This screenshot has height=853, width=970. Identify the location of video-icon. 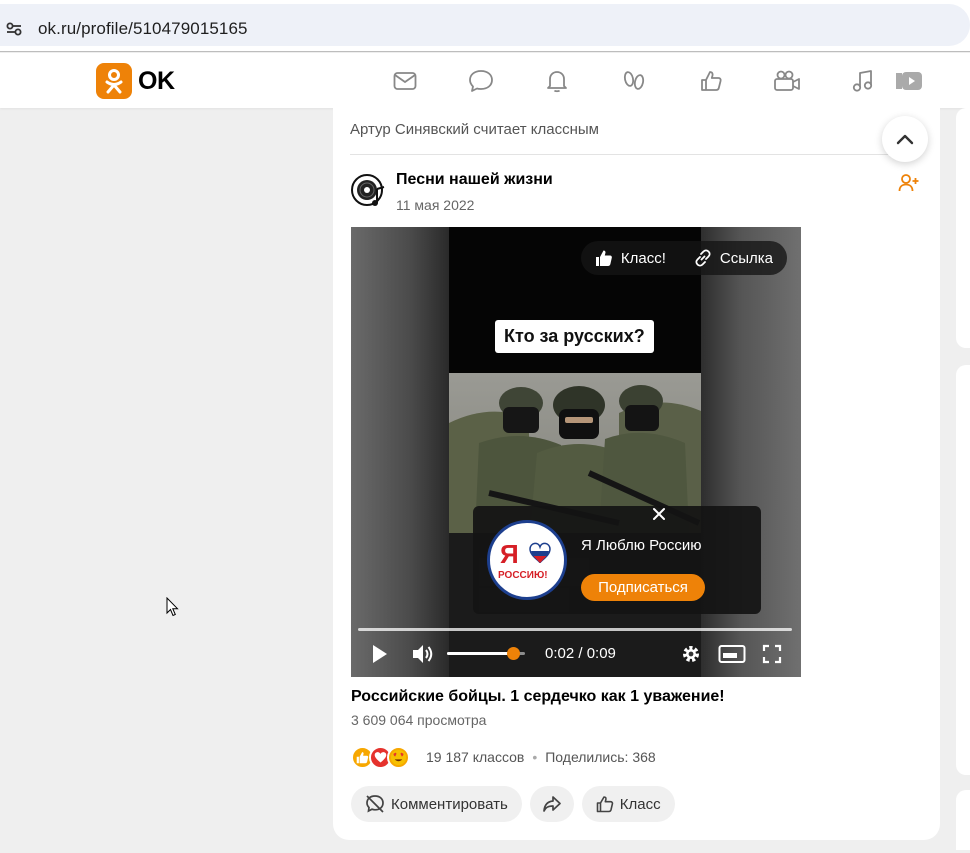
(909, 81).